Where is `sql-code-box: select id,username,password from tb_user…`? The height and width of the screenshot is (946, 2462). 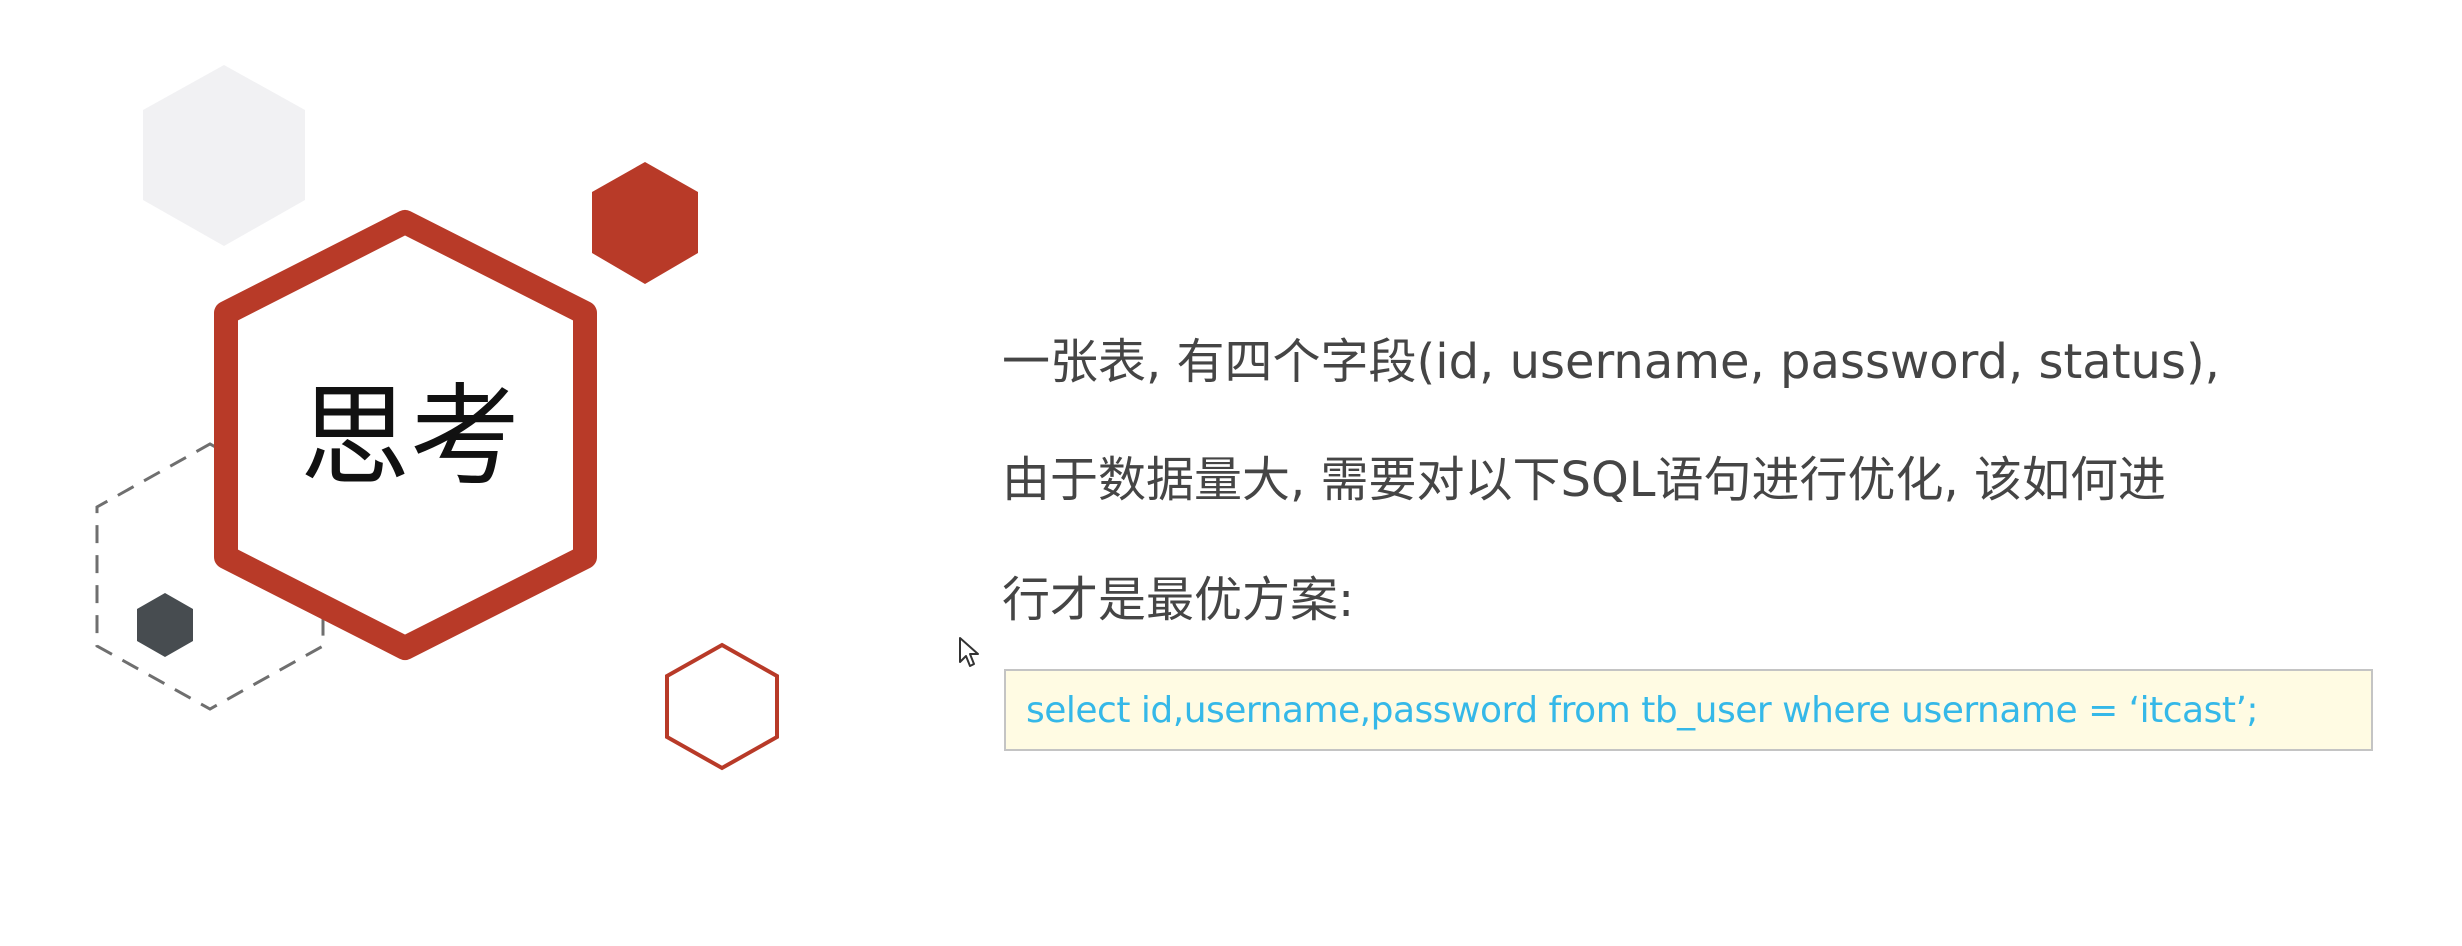
sql-code-box: select id,username,password from tb_user… is located at coordinates (1688, 710).